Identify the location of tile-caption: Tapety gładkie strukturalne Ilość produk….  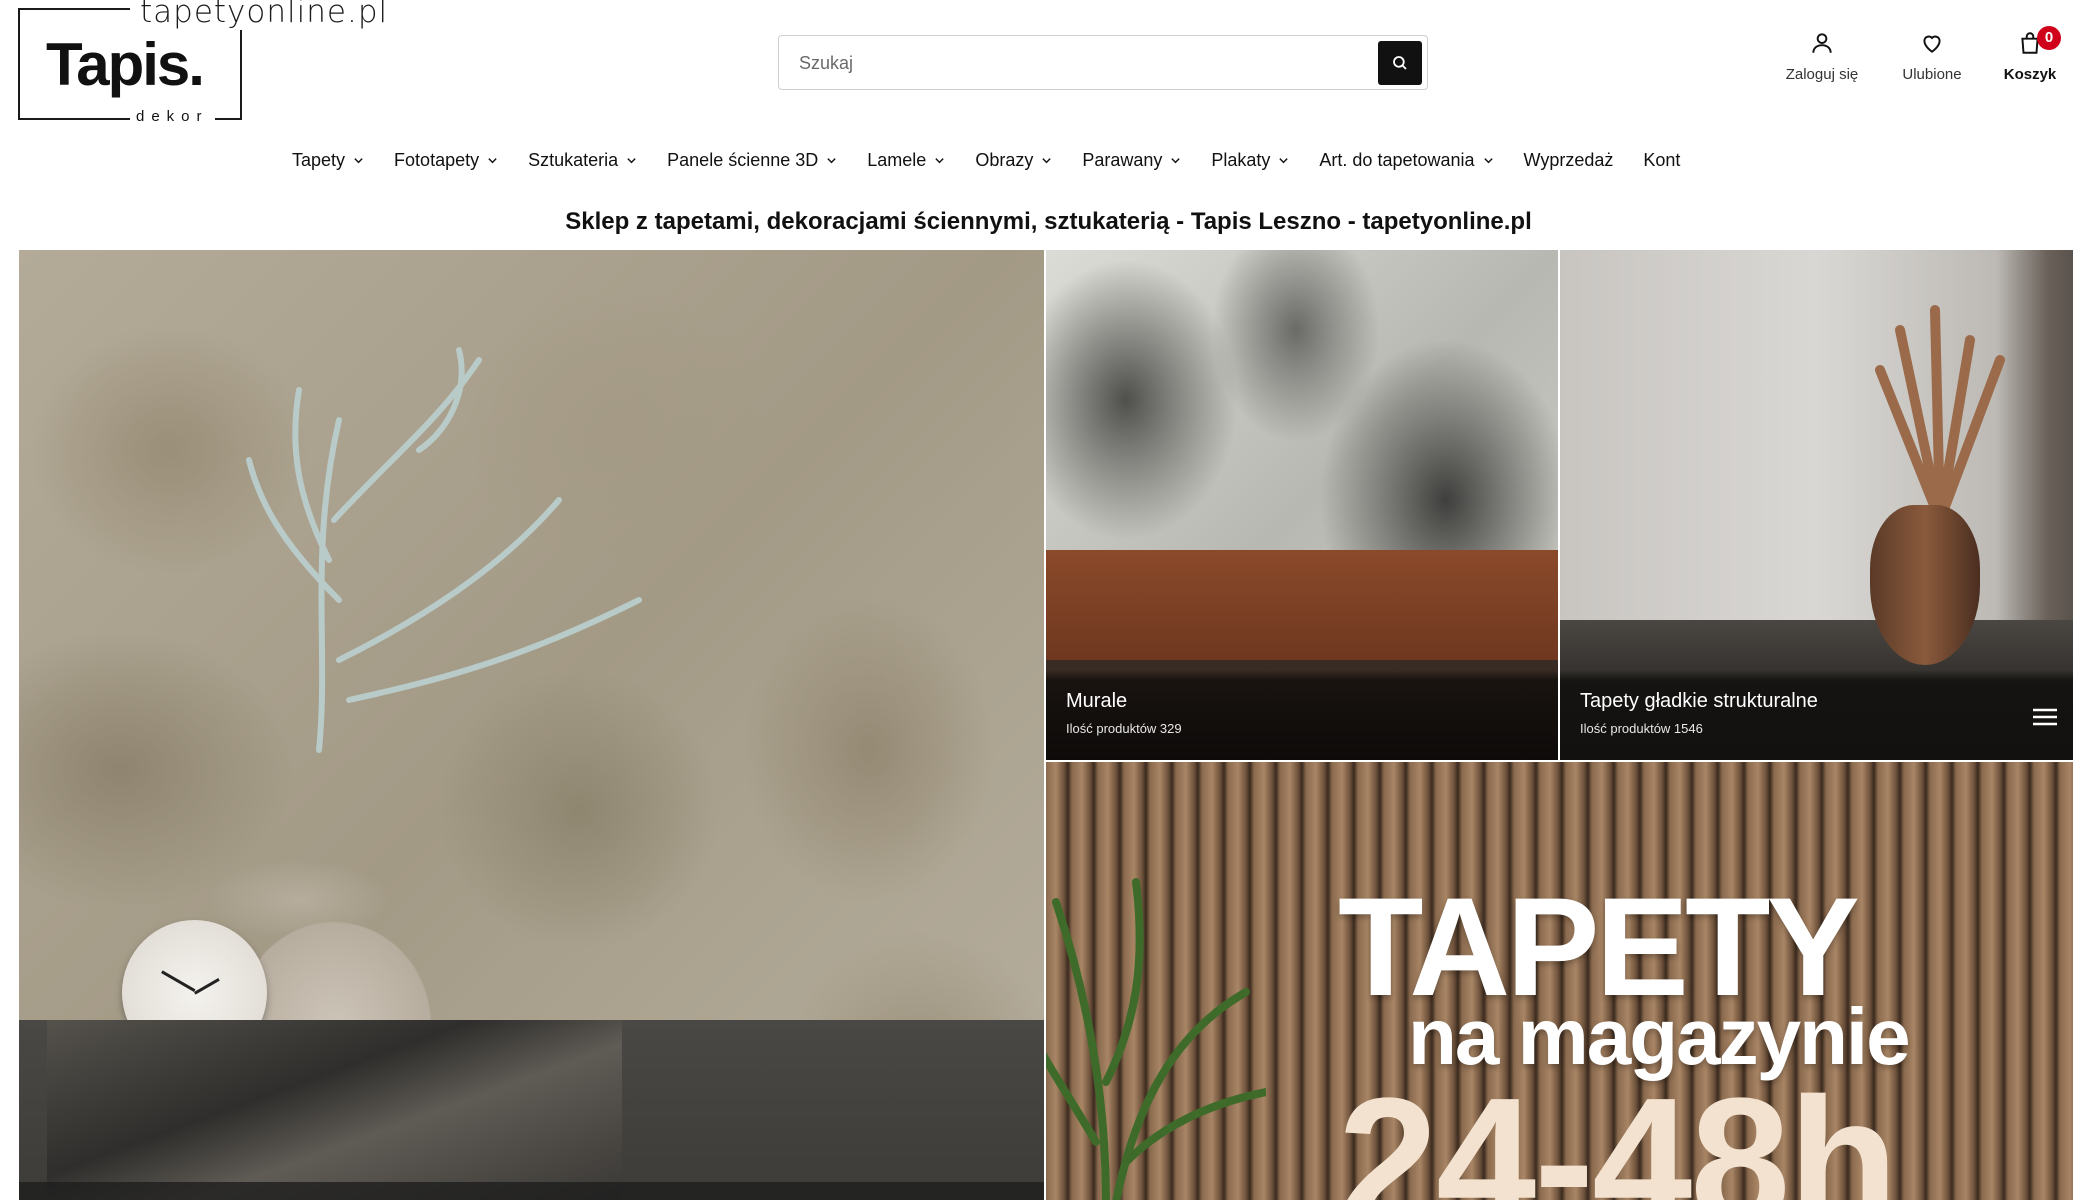
(1699, 713).